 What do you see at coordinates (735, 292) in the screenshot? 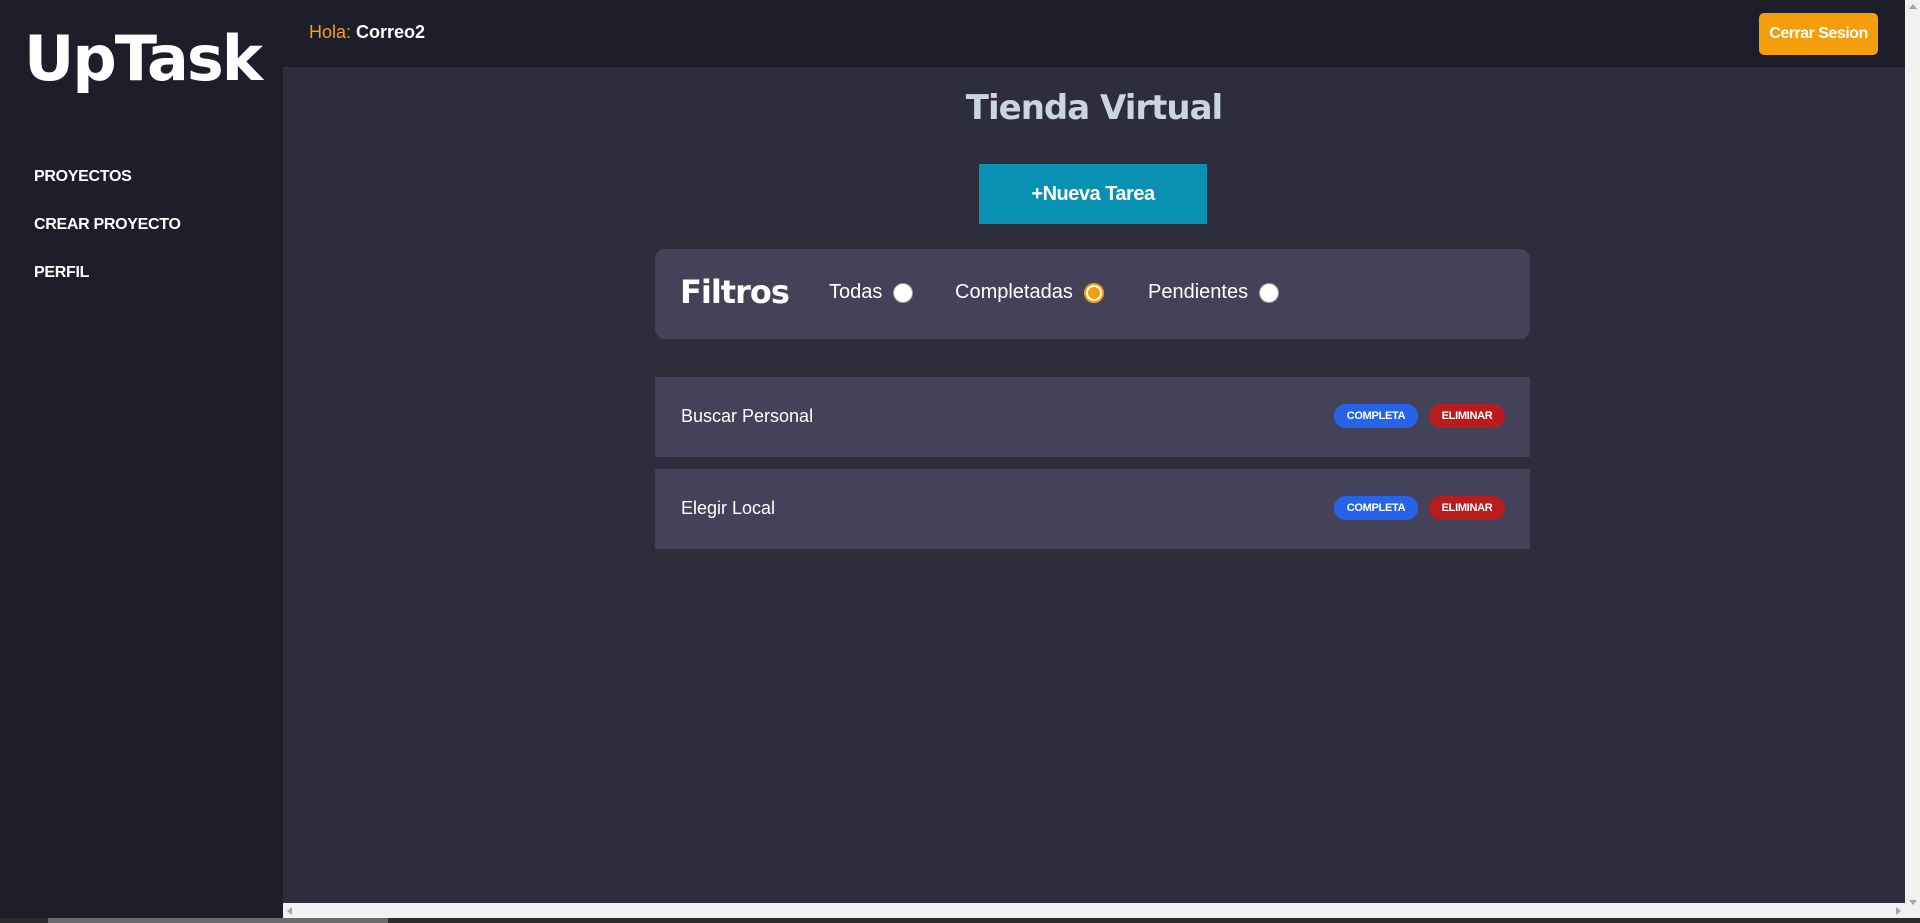
I see `filters-title: Filtros` at bounding box center [735, 292].